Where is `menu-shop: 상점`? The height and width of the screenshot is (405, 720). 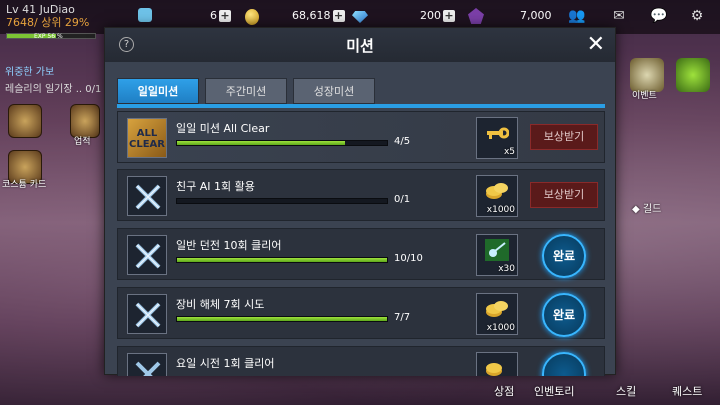 menu-shop: 상점 is located at coordinates (504, 391).